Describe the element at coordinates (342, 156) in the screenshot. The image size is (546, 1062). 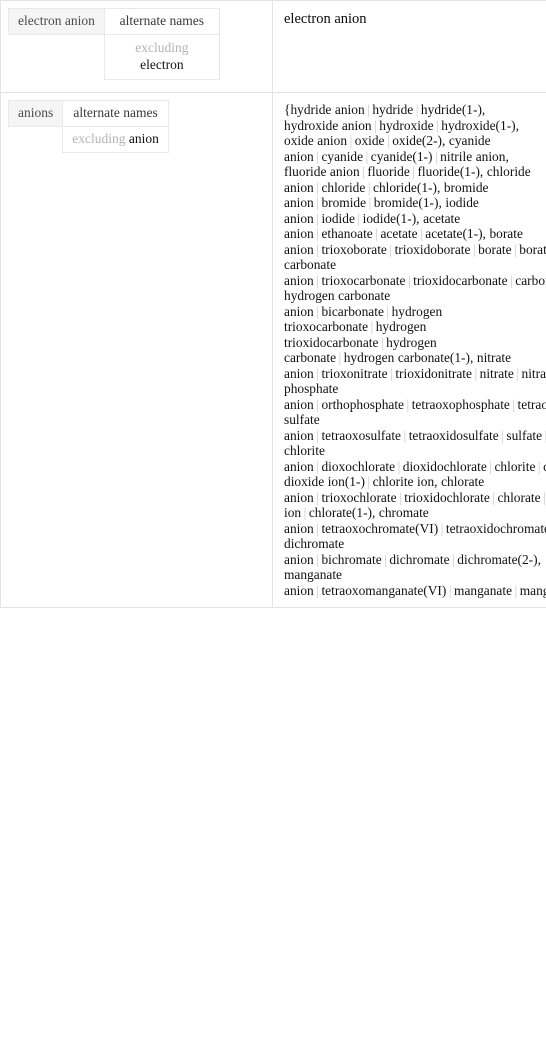
I see `set-item: cyanide` at that location.